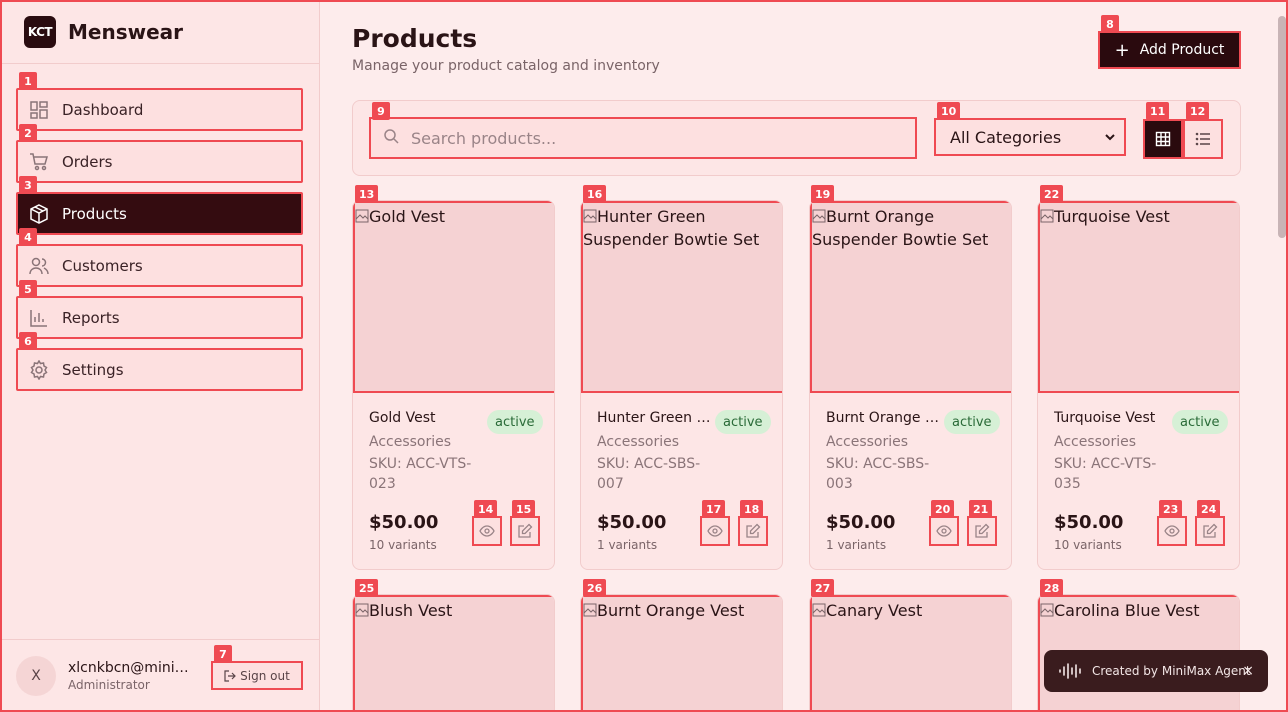  Describe the element at coordinates (1030, 137) in the screenshot. I see `category-select: All Categories` at that location.